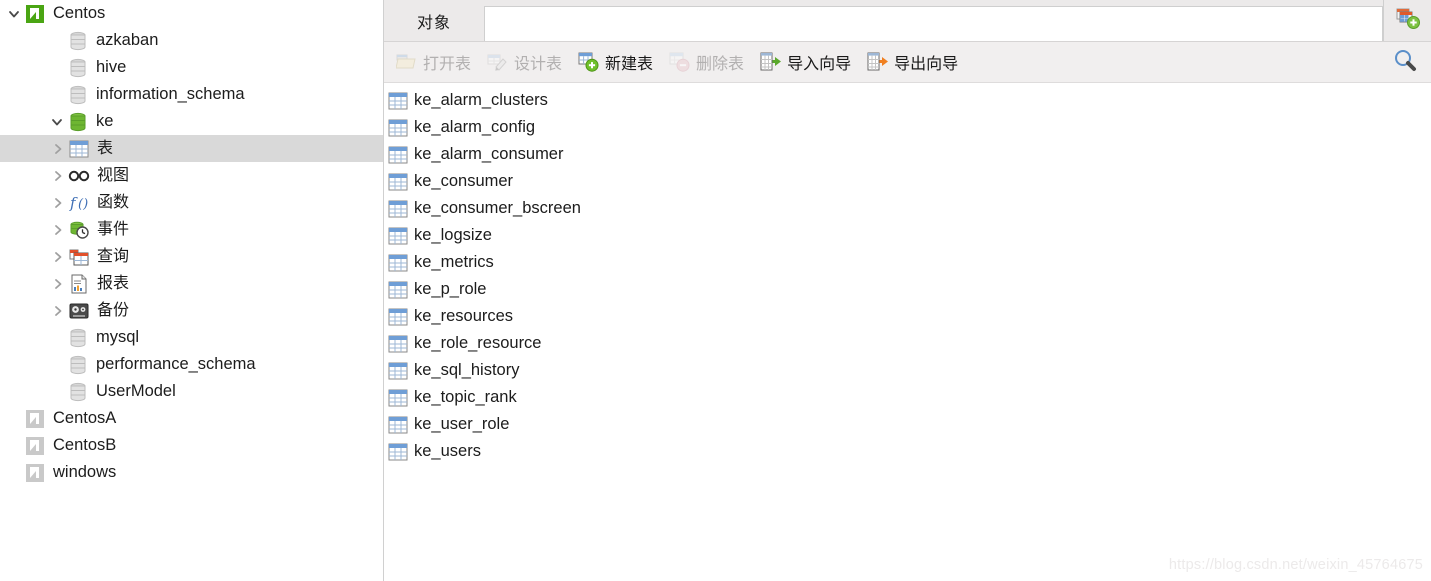 This screenshot has width=1431, height=581. What do you see at coordinates (191, 472) in the screenshot?
I see `tree-item-windows: windows` at bounding box center [191, 472].